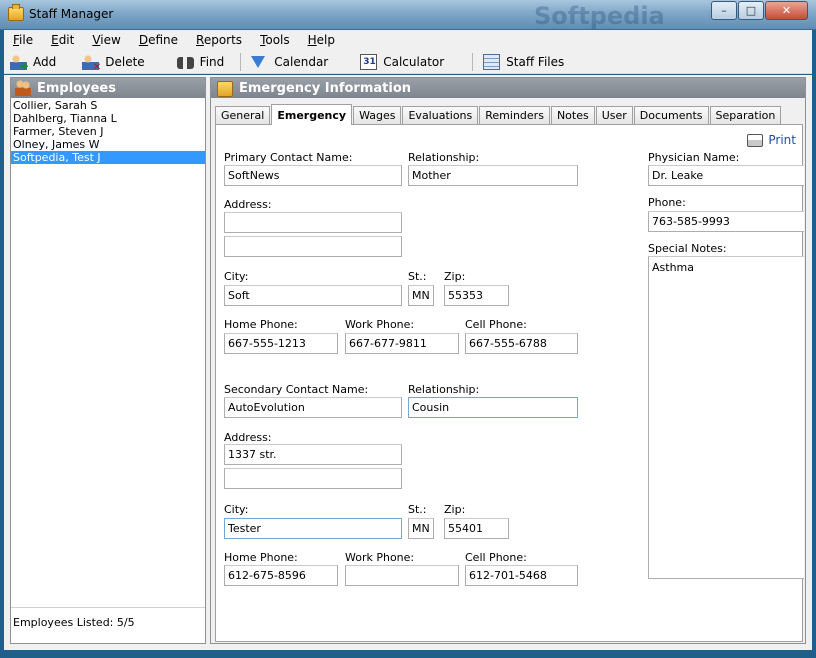 Image resolution: width=816 pixels, height=658 pixels. Describe the element at coordinates (745, 115) in the screenshot. I see `tab-separation: Separation` at that location.